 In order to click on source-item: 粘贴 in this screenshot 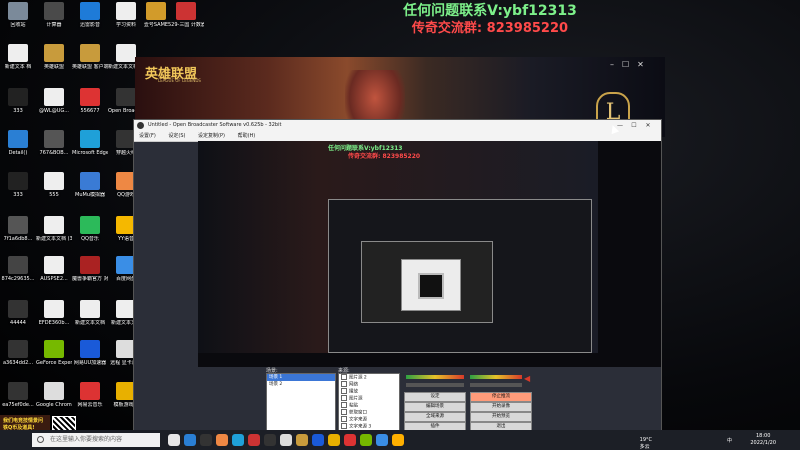, I will do `click(369, 405)`.